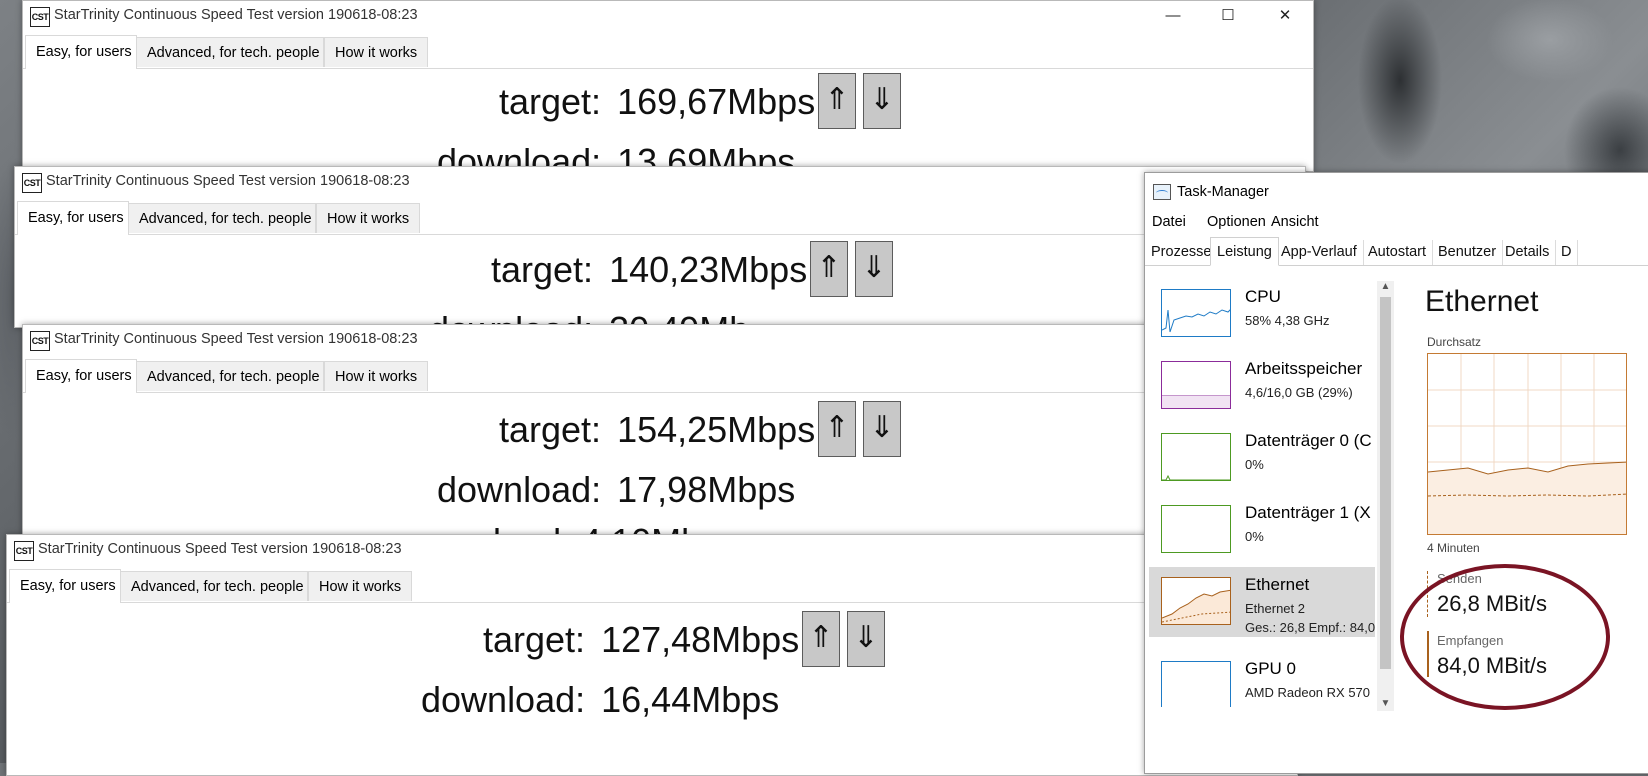  Describe the element at coordinates (1567, 252) in the screenshot. I see `tab-more: D` at that location.